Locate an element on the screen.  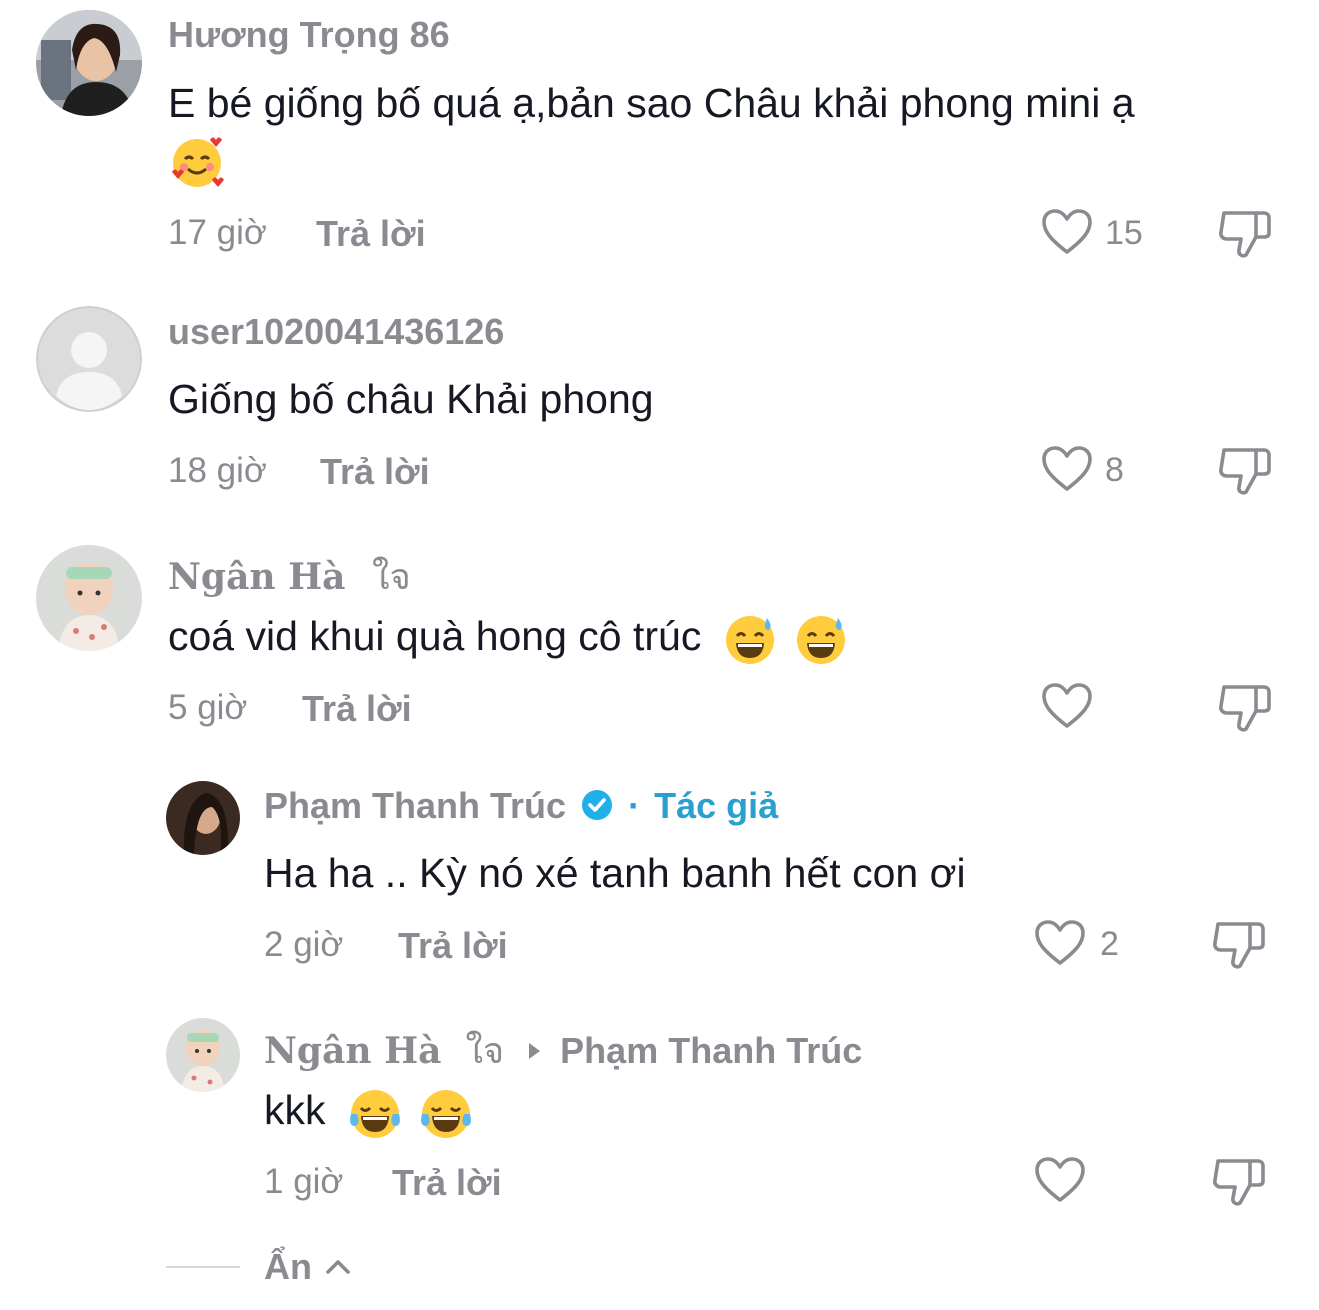
comment-time: 5 giờ is located at coordinates (208, 707).